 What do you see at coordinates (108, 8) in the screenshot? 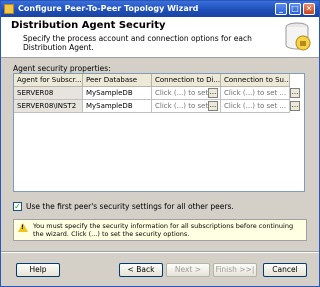
I see `window-title: Configure Peer-To-Peer Topology Wizard` at bounding box center [108, 8].